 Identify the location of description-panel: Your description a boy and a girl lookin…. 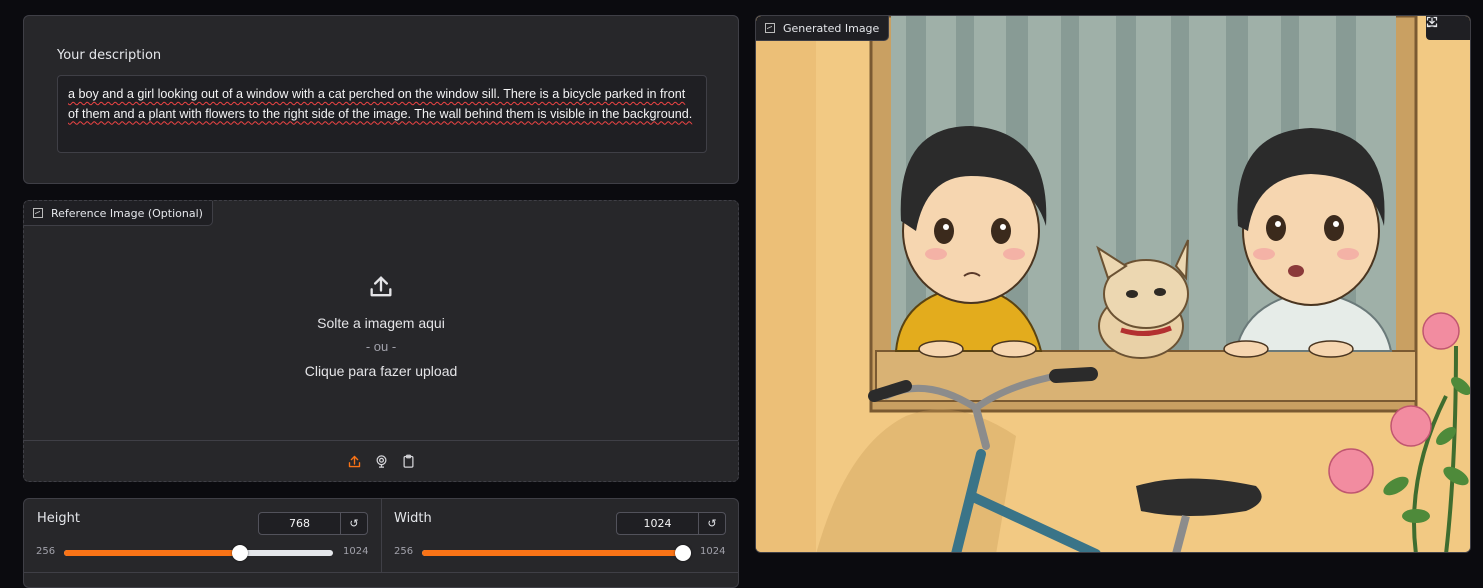
(381, 99).